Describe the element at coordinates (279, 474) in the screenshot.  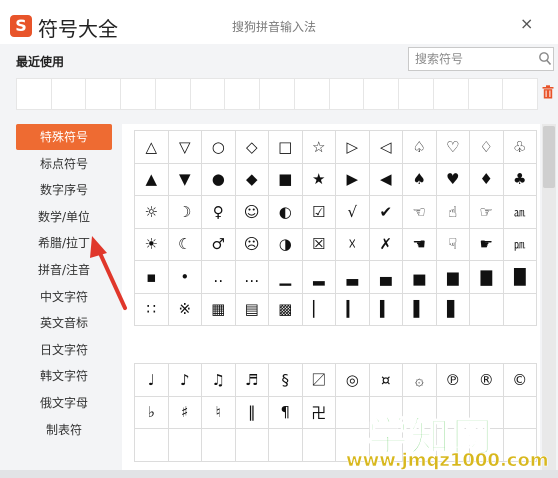
I see `window-bottom-edge` at that location.